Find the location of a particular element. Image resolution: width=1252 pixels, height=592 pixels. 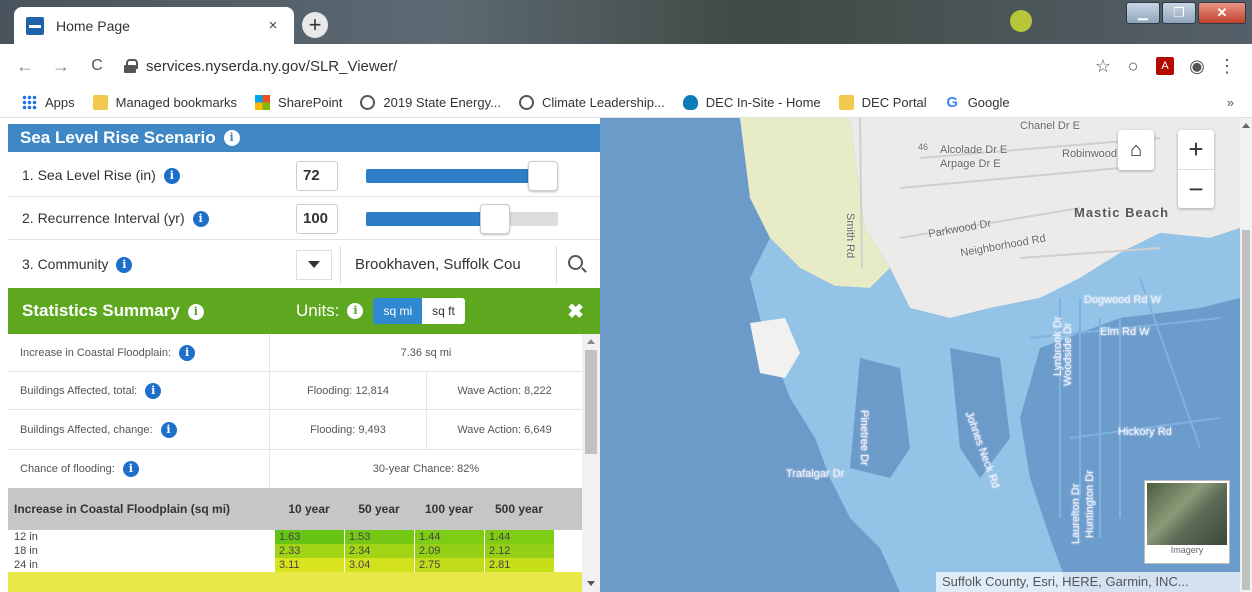

table-cell: 2.12 is located at coordinates (519, 551).